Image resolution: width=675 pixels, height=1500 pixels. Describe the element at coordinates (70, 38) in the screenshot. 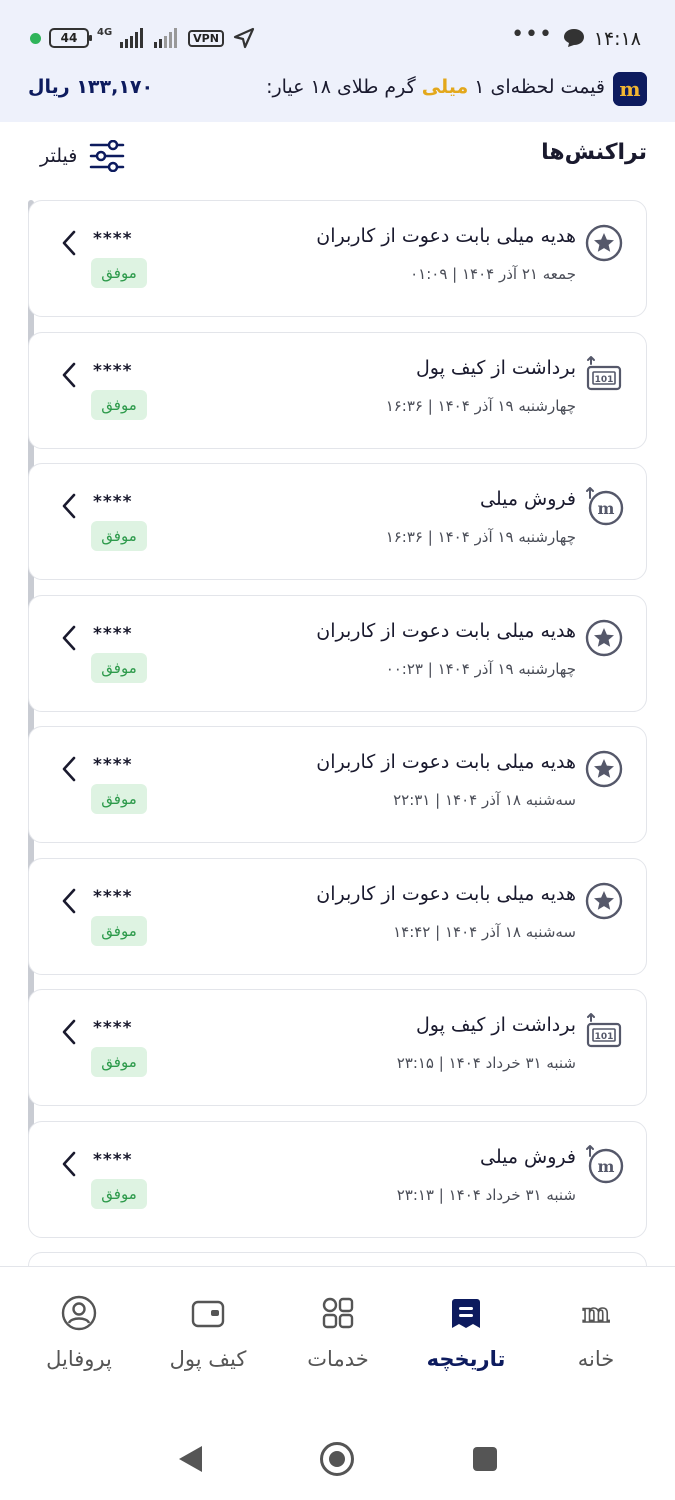

I see `battery-icon: 44` at that location.